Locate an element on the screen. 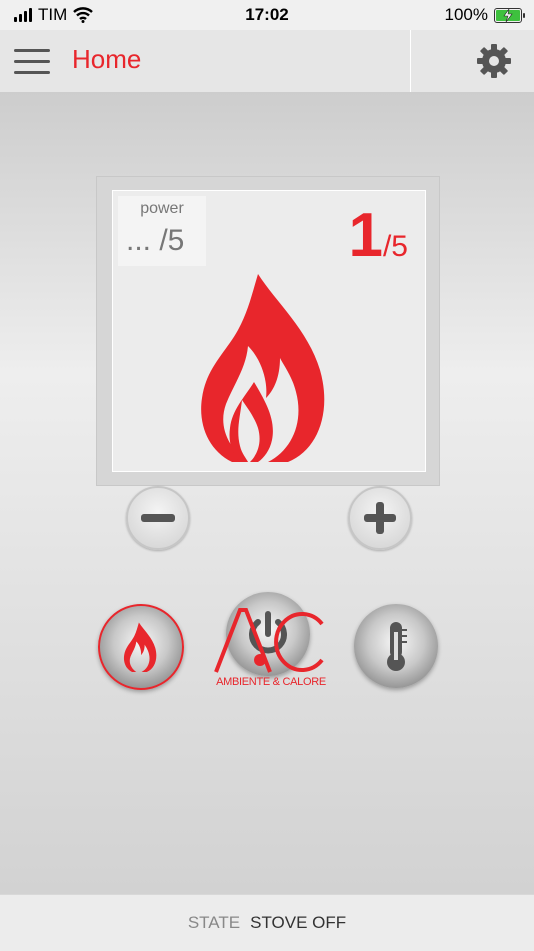  status-bar: TIM 17:02 100% is located at coordinates (267, 15).